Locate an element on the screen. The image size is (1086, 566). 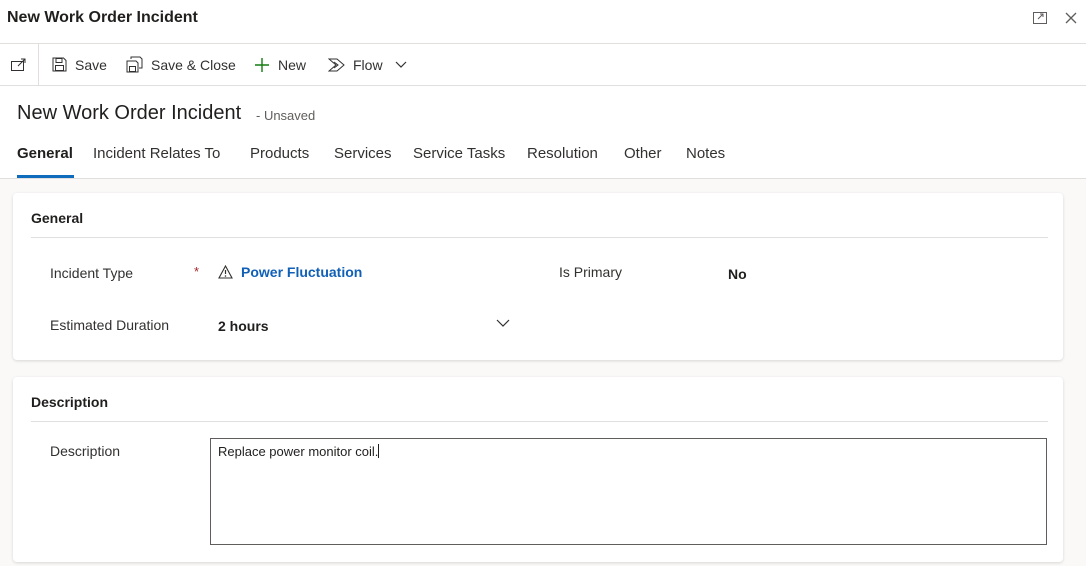
tab-products: Products is located at coordinates (279, 153).